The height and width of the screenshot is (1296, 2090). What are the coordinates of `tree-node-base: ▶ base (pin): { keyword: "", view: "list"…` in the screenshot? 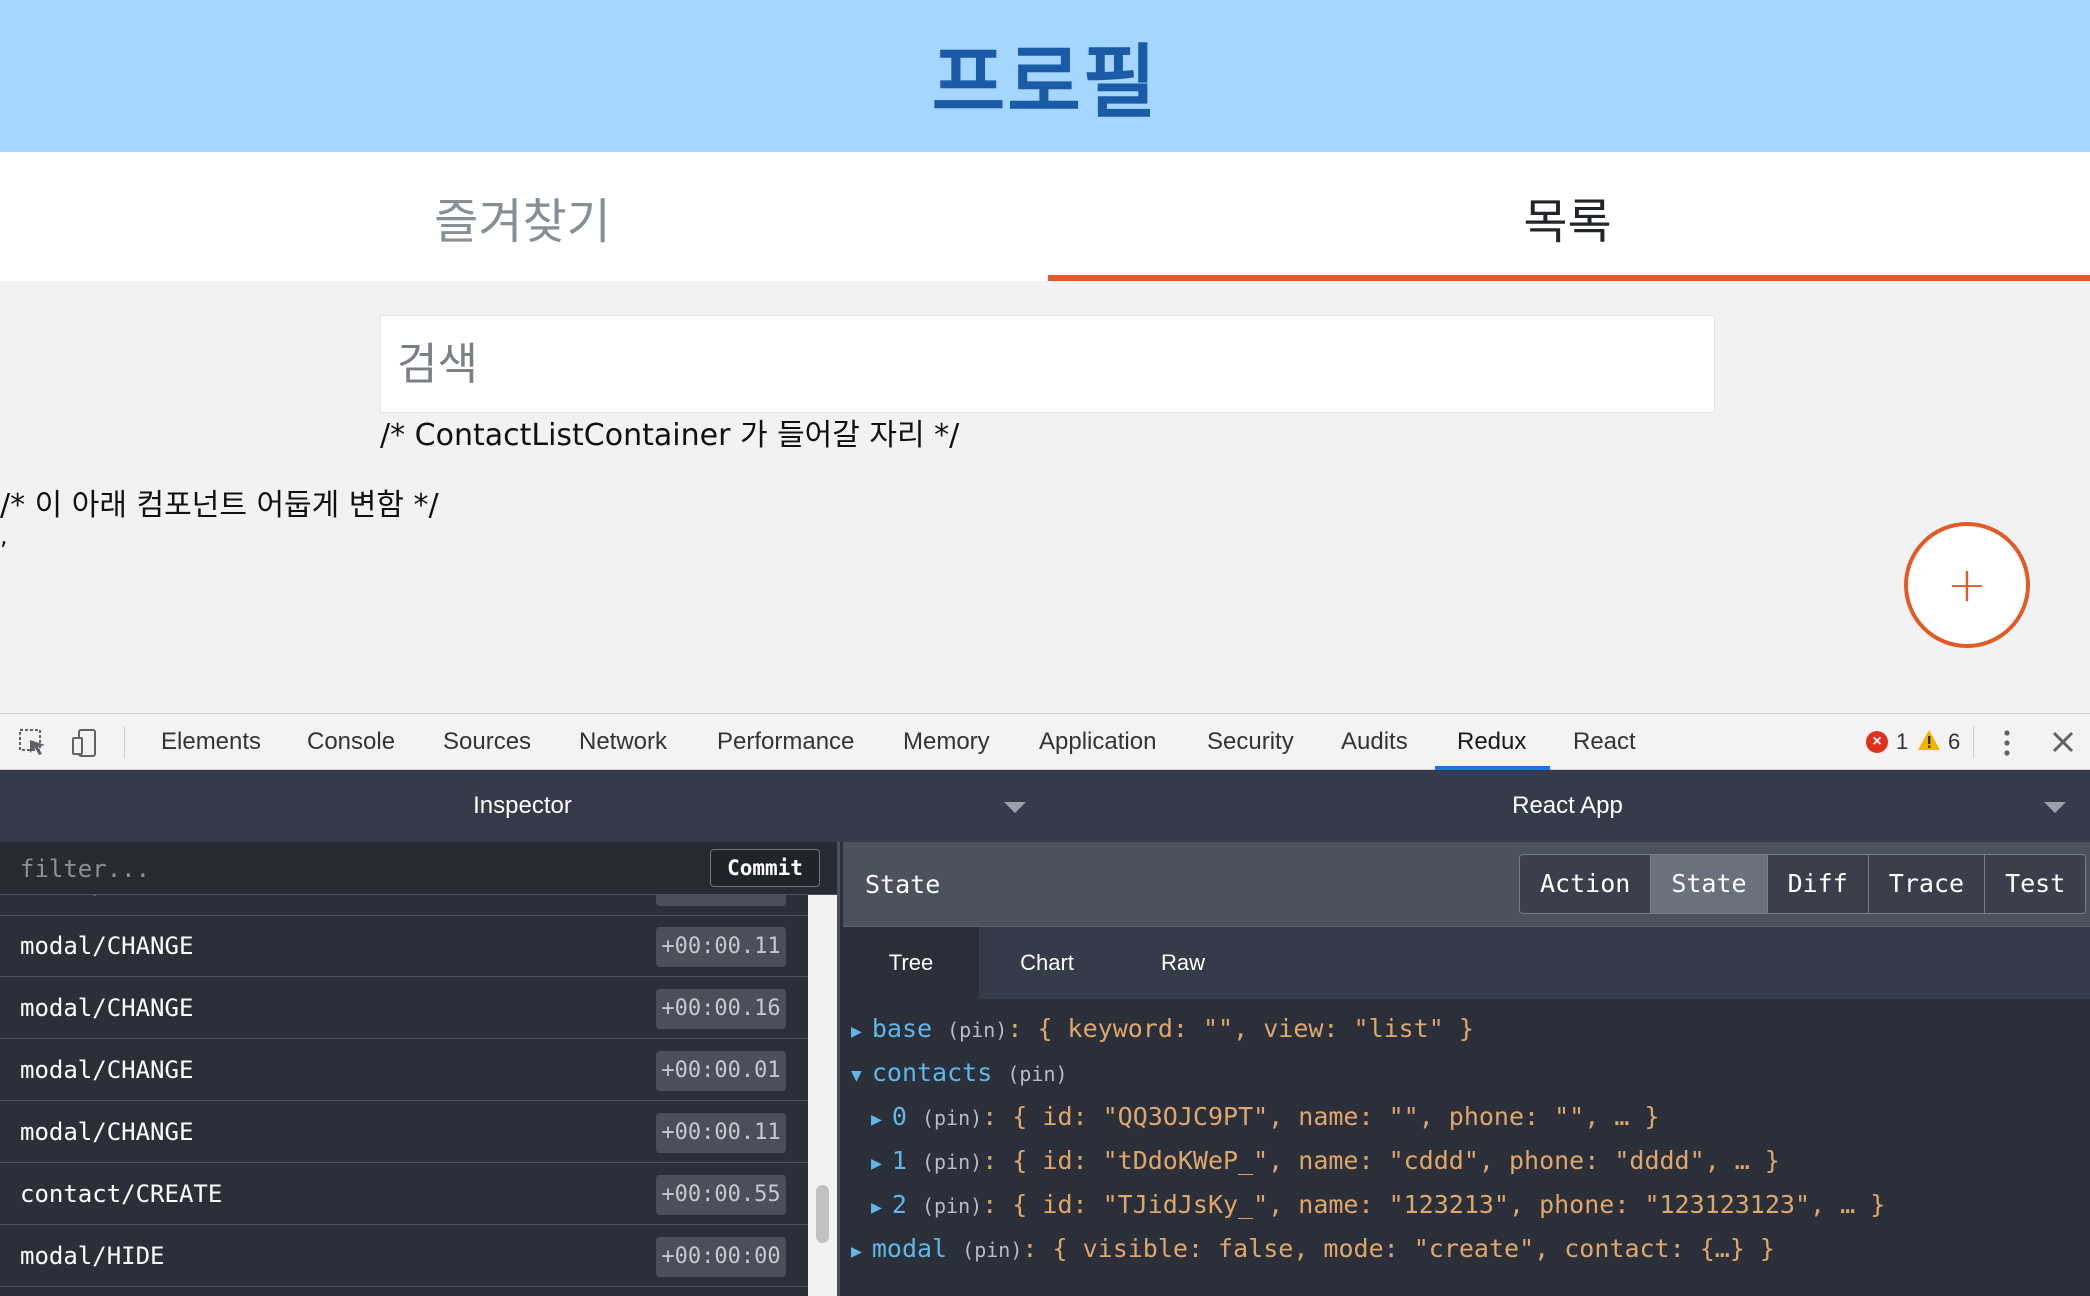 It's located at (1162, 1029).